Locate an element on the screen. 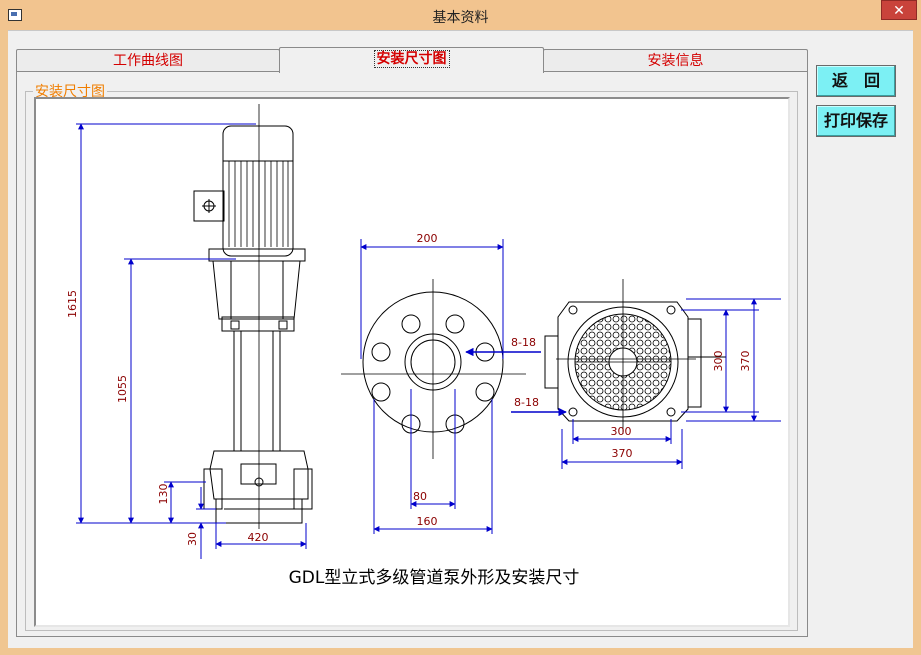 The height and width of the screenshot is (655, 921). pump-side-view is located at coordinates (253, 316).